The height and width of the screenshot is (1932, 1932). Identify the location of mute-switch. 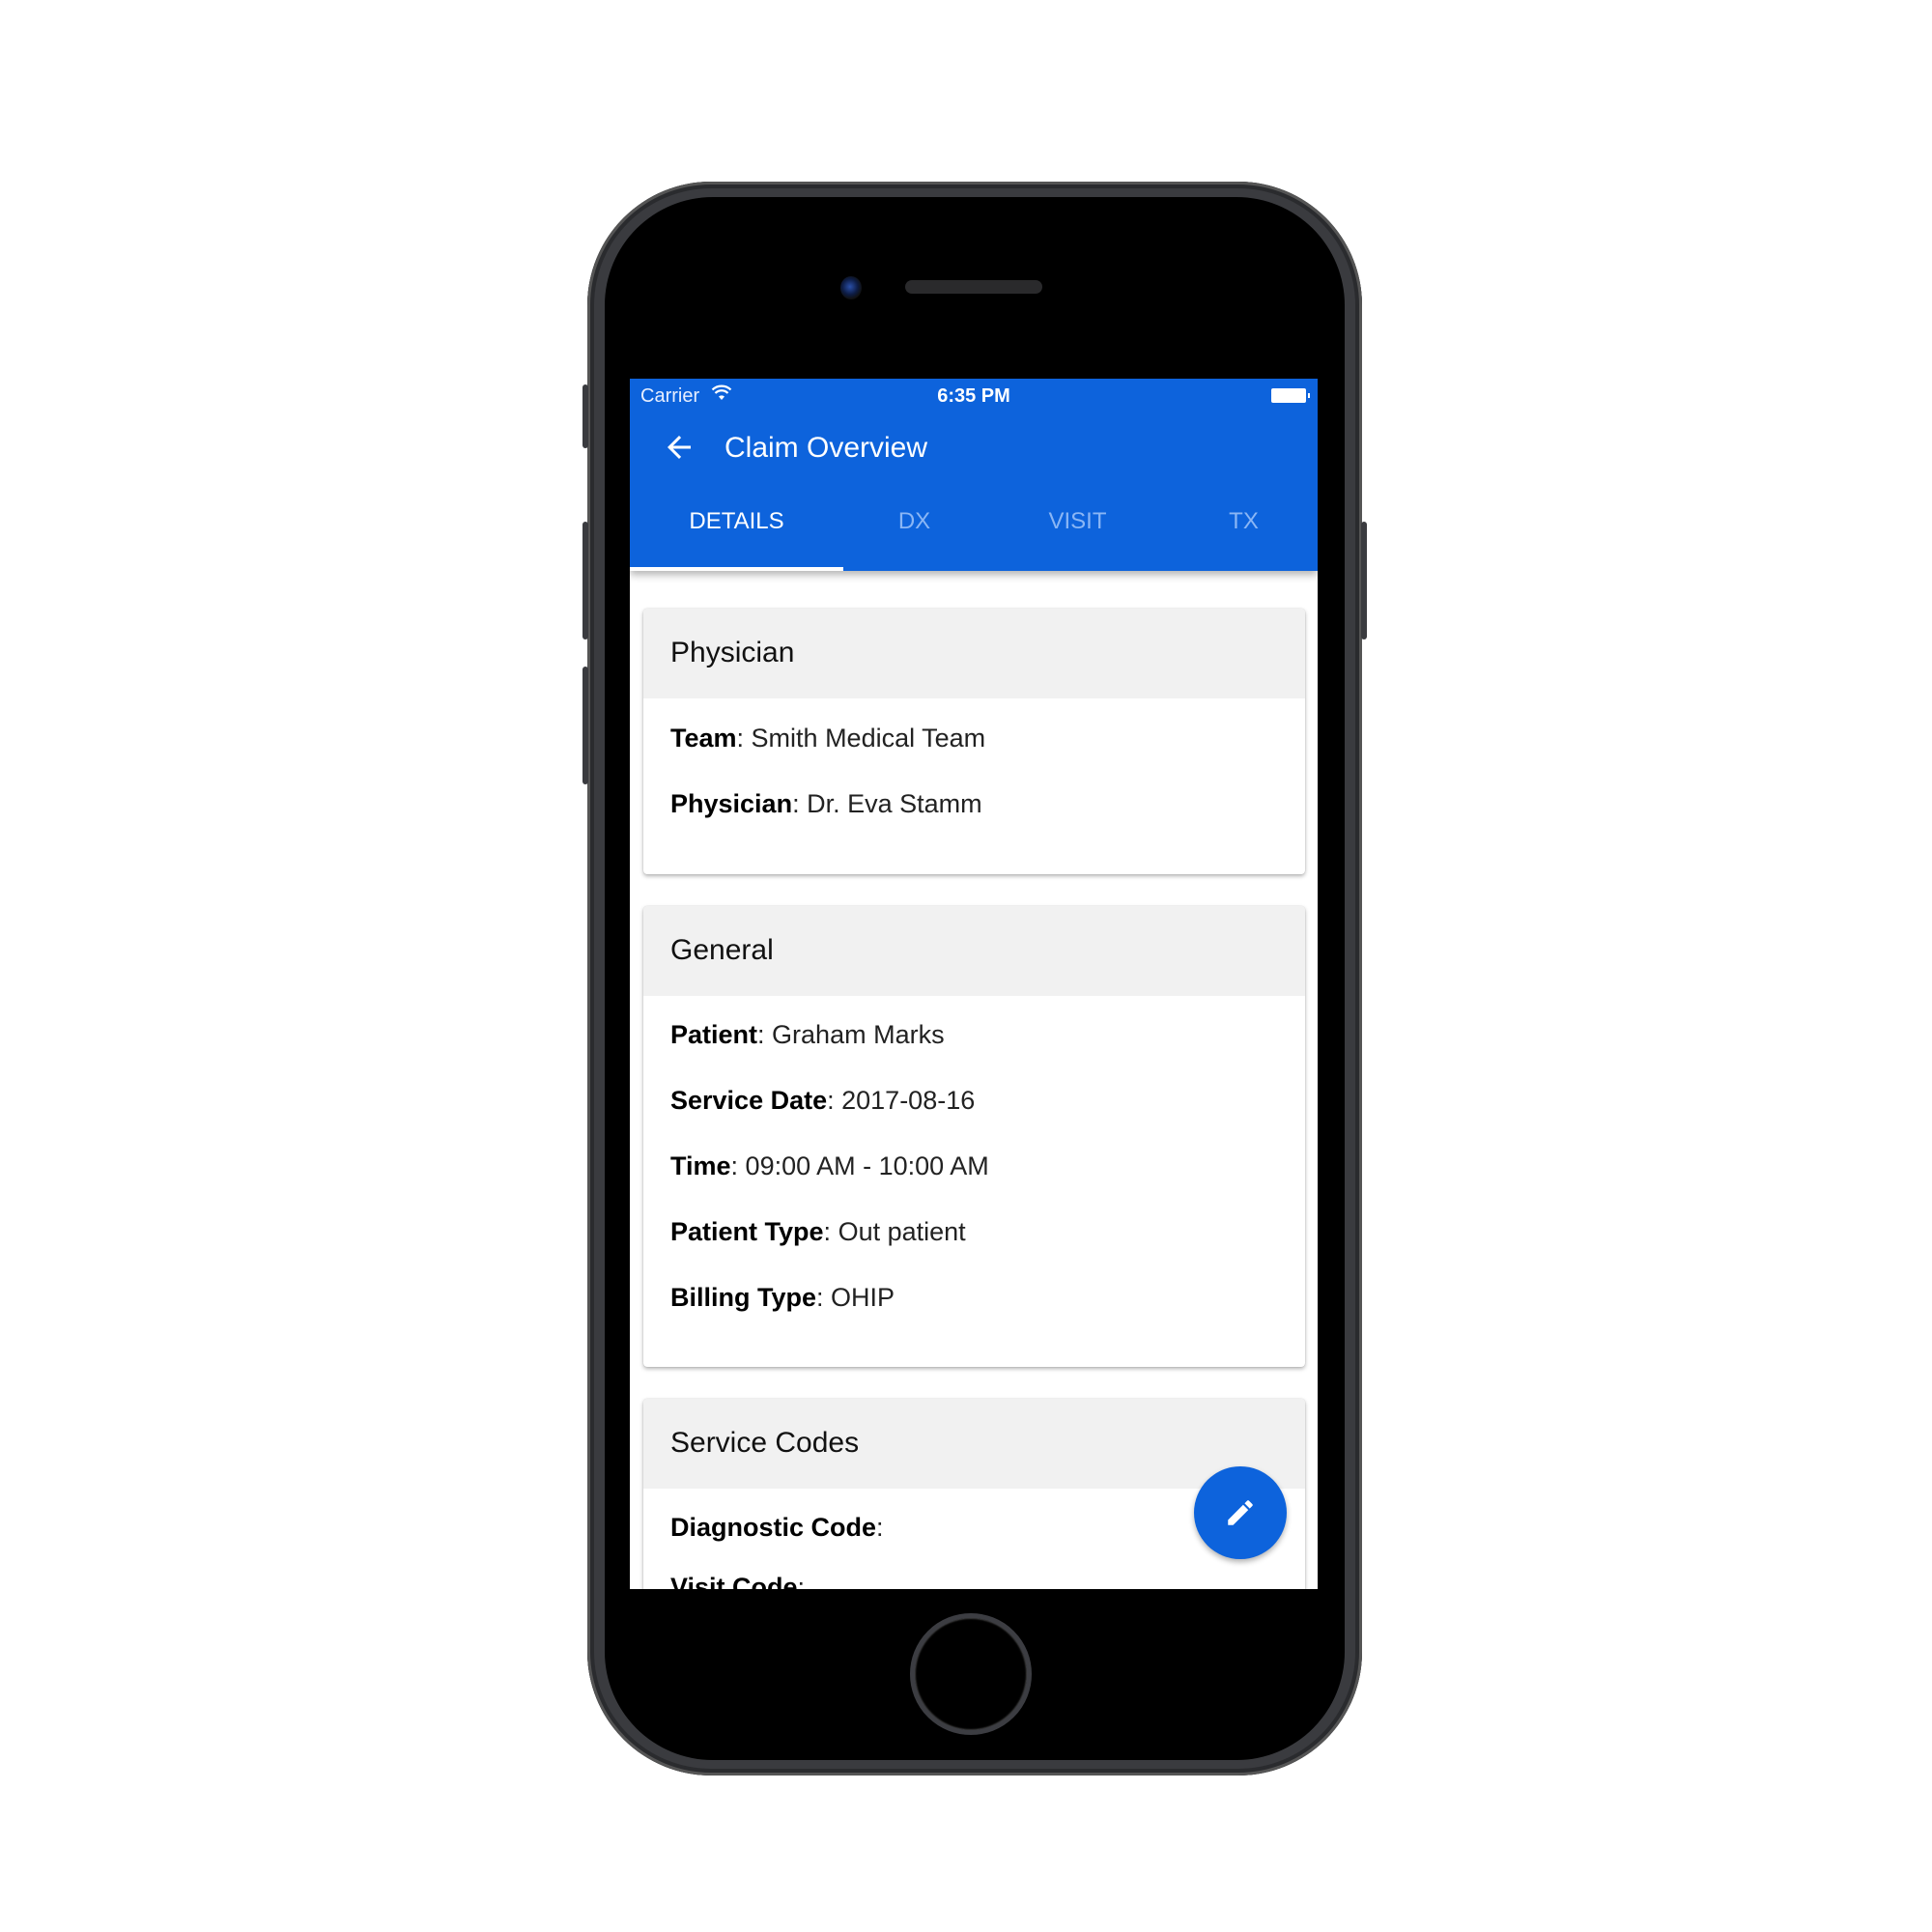
(585, 416).